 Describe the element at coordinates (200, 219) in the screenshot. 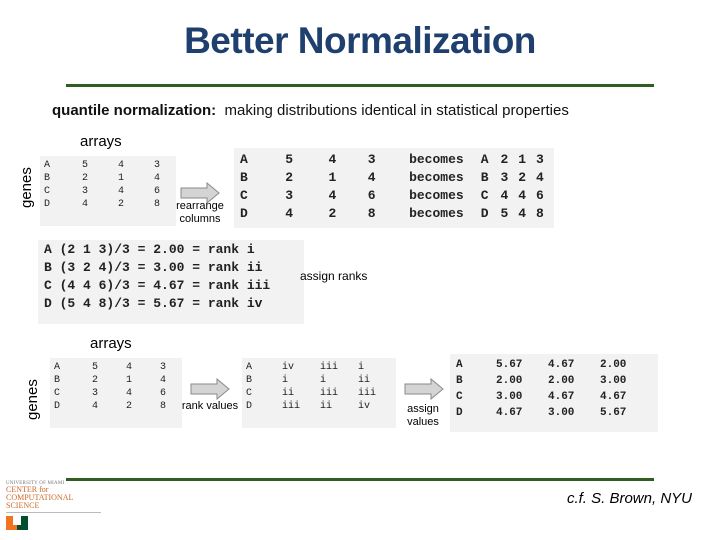

I see `caption-line: columns` at that location.